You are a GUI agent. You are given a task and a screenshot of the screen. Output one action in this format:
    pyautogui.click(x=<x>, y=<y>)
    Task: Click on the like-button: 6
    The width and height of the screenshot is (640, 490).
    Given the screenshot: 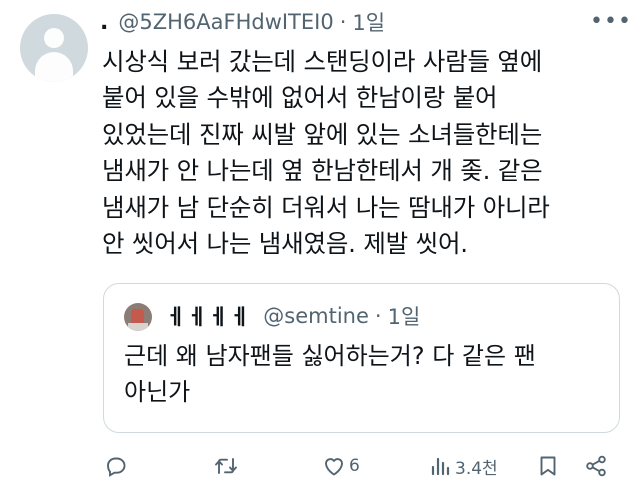 What is the action you would take?
    pyautogui.click(x=341, y=466)
    